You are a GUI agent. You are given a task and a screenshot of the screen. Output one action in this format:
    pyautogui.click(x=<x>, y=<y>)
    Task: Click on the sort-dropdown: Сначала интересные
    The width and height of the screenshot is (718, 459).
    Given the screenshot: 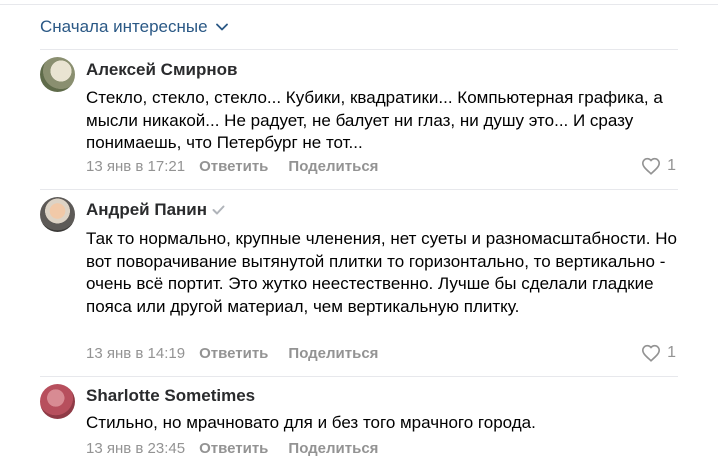 What is the action you would take?
    pyautogui.click(x=134, y=27)
    